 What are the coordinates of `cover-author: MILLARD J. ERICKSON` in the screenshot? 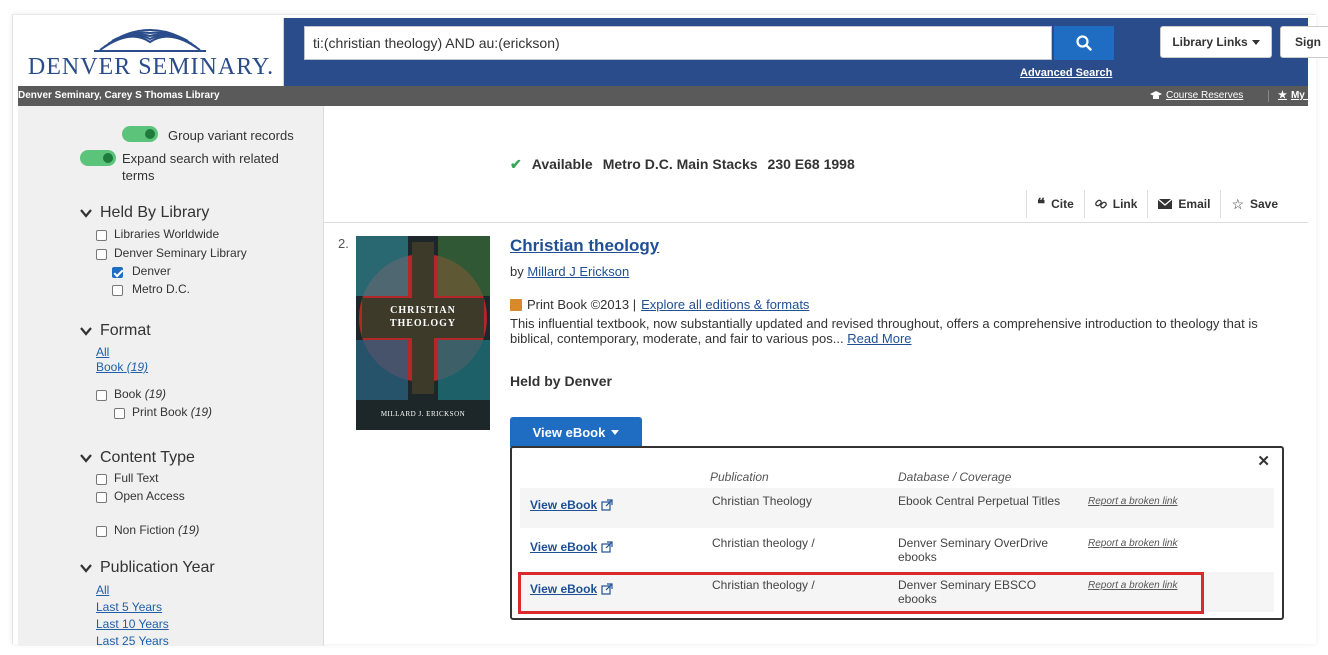 It's located at (423, 414).